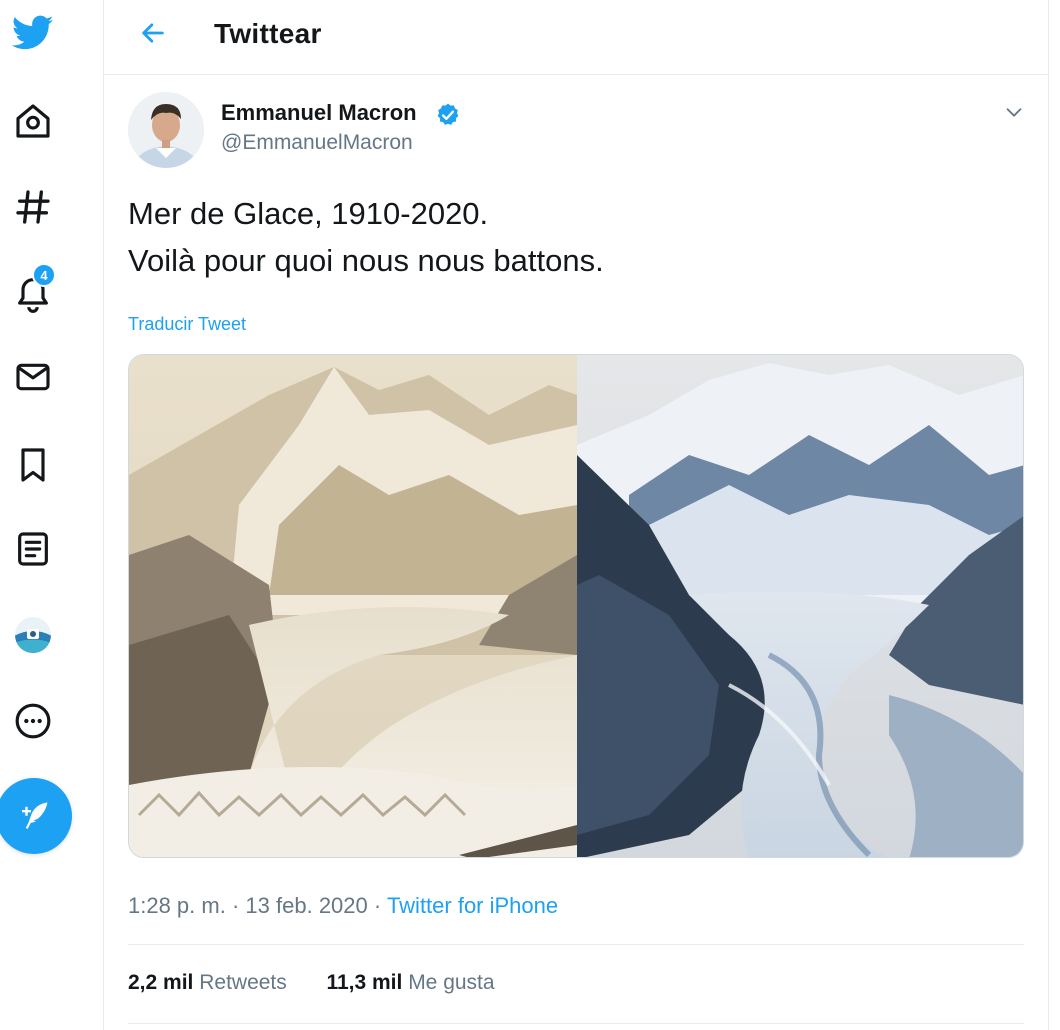 This screenshot has height=1030, width=1060. I want to click on chevron-down-icon, so click(1014, 114).